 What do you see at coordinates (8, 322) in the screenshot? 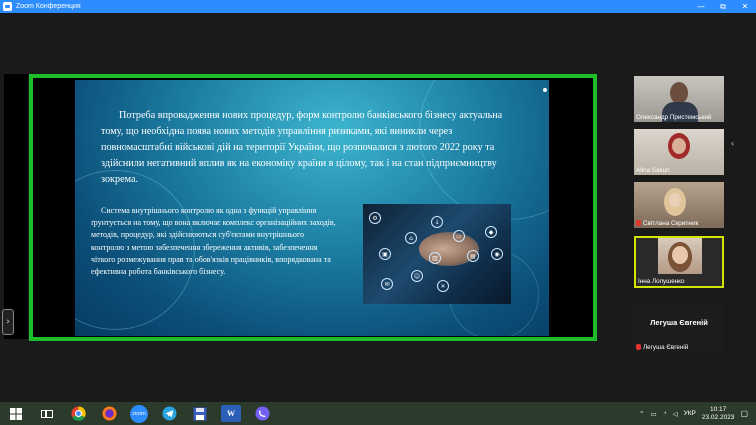
I see `collapse-left-button: ›` at bounding box center [8, 322].